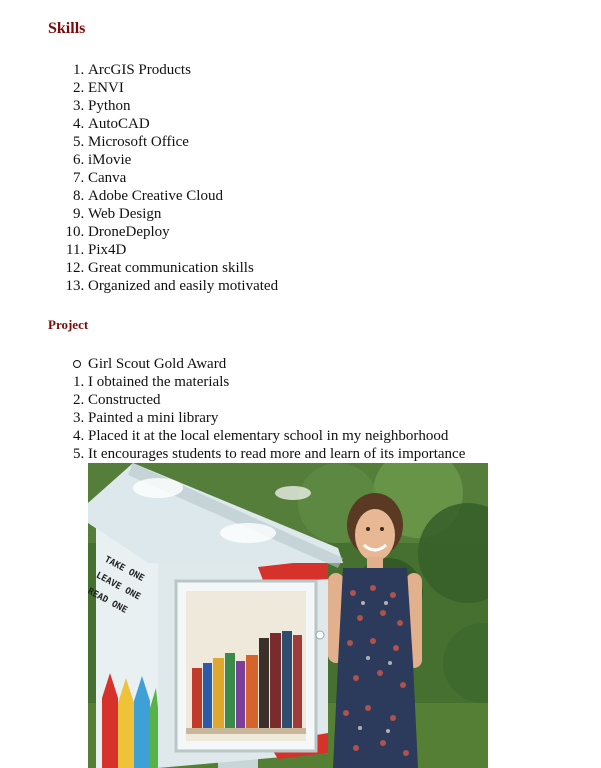 This screenshot has height=768, width=601. What do you see at coordinates (276, 400) in the screenshot?
I see `project-step-item: Constructed` at bounding box center [276, 400].